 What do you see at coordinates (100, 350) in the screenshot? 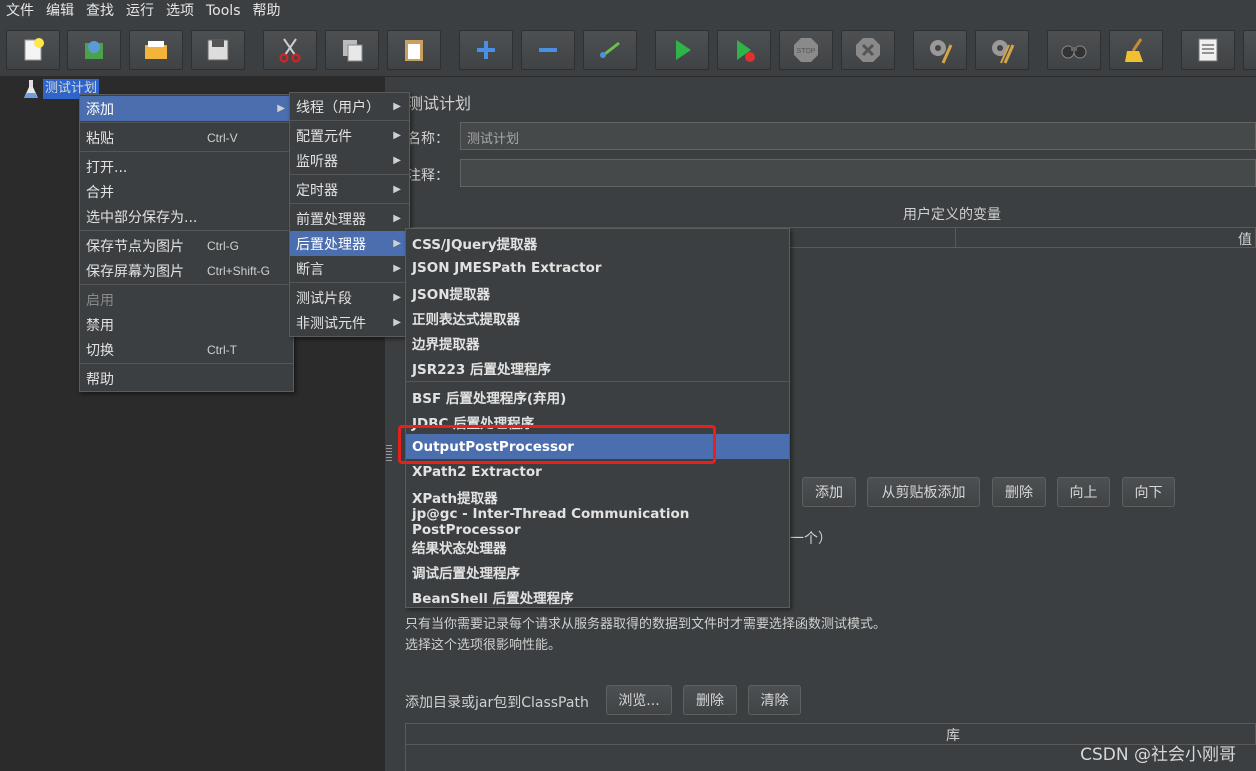
I see `menu-item-label: 切换` at bounding box center [100, 350].